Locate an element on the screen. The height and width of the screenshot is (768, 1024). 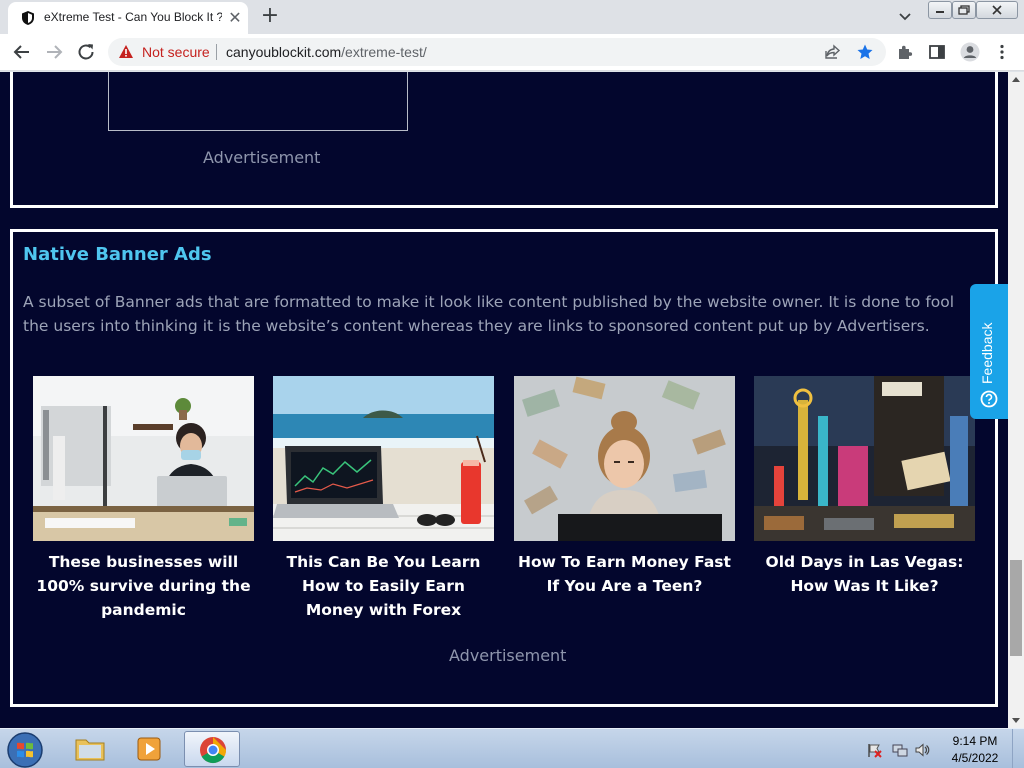
minimize-icon is located at coordinates (940, 12).